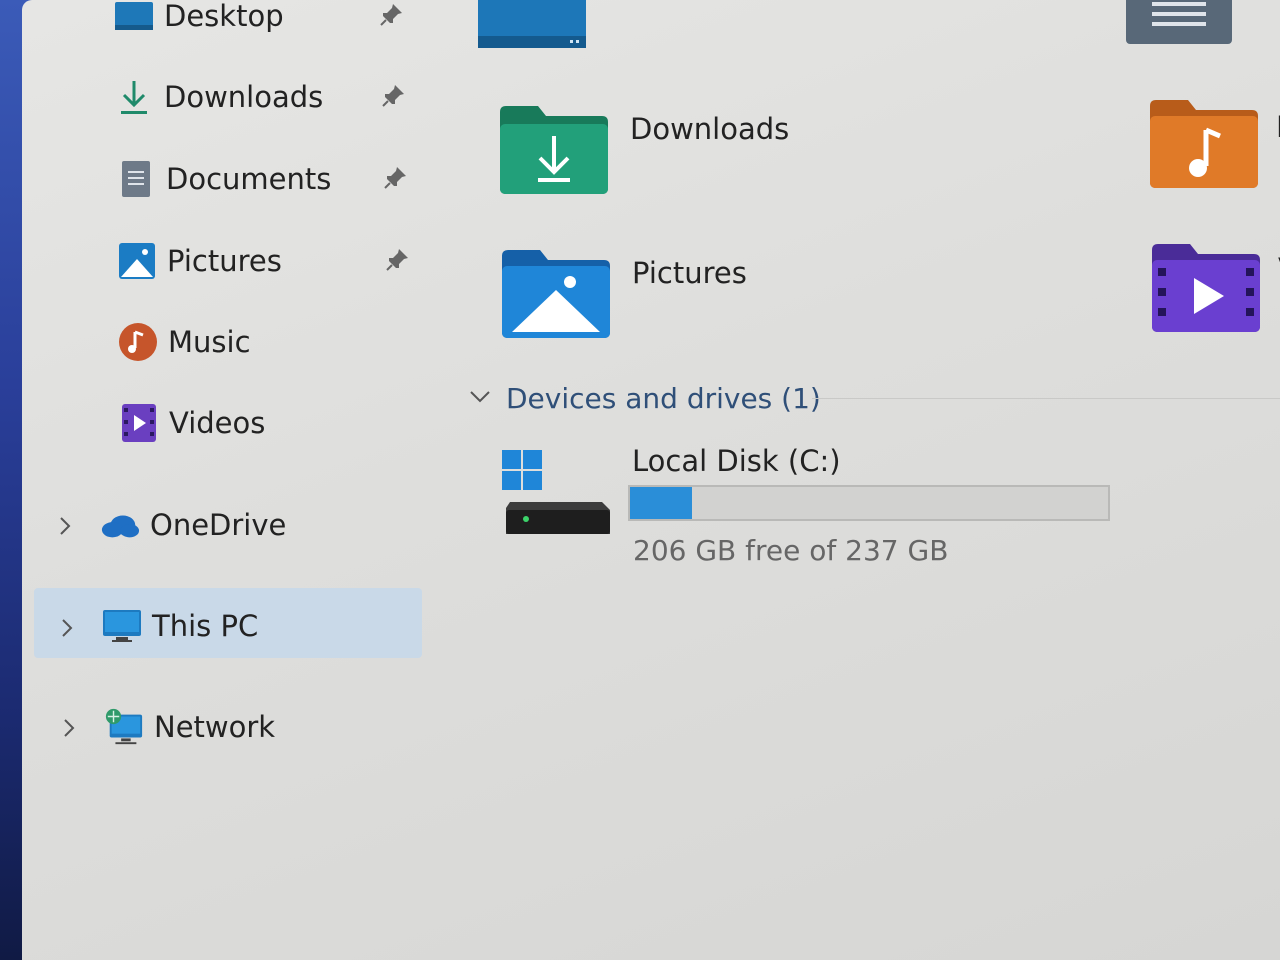  I want to click on sidebar-item-downloads: Downloads, so click(218, 97).